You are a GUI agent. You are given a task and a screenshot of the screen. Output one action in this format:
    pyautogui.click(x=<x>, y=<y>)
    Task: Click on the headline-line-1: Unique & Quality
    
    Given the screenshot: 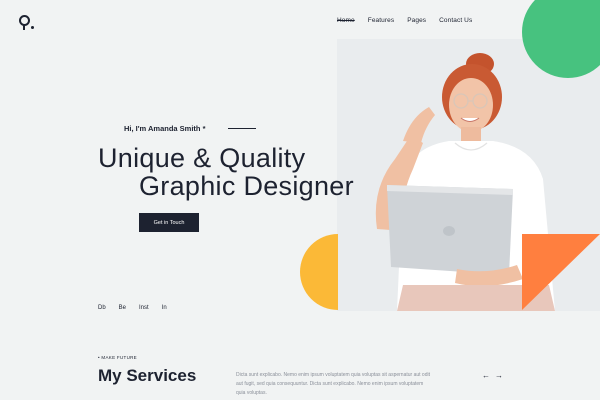 What is the action you would take?
    pyautogui.click(x=202, y=158)
    